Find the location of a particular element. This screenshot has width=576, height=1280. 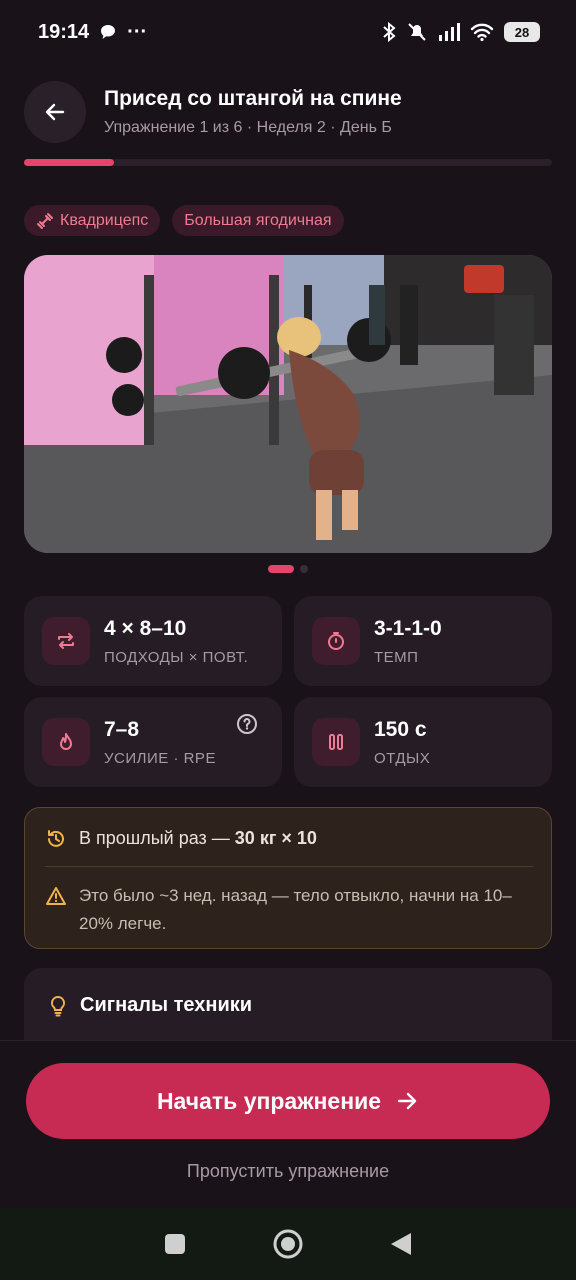

start-exercise-label: Начать упражнение is located at coordinates (269, 1100).